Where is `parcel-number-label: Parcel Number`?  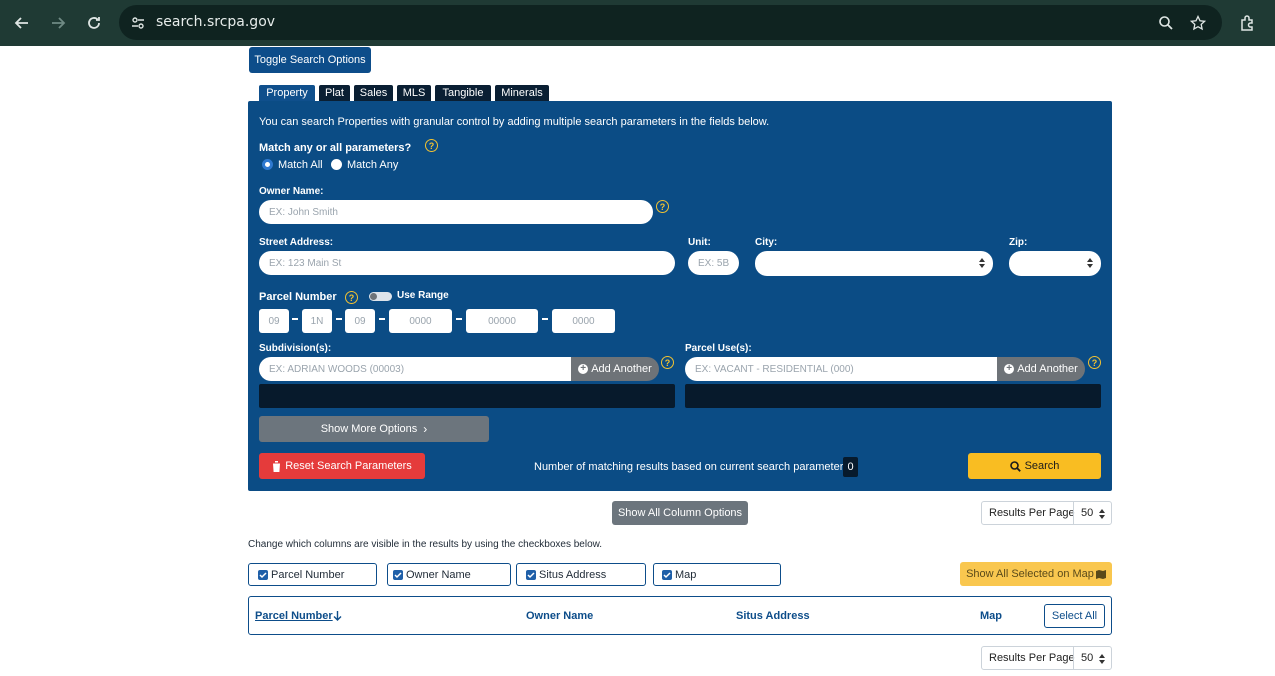 parcel-number-label: Parcel Number is located at coordinates (298, 297).